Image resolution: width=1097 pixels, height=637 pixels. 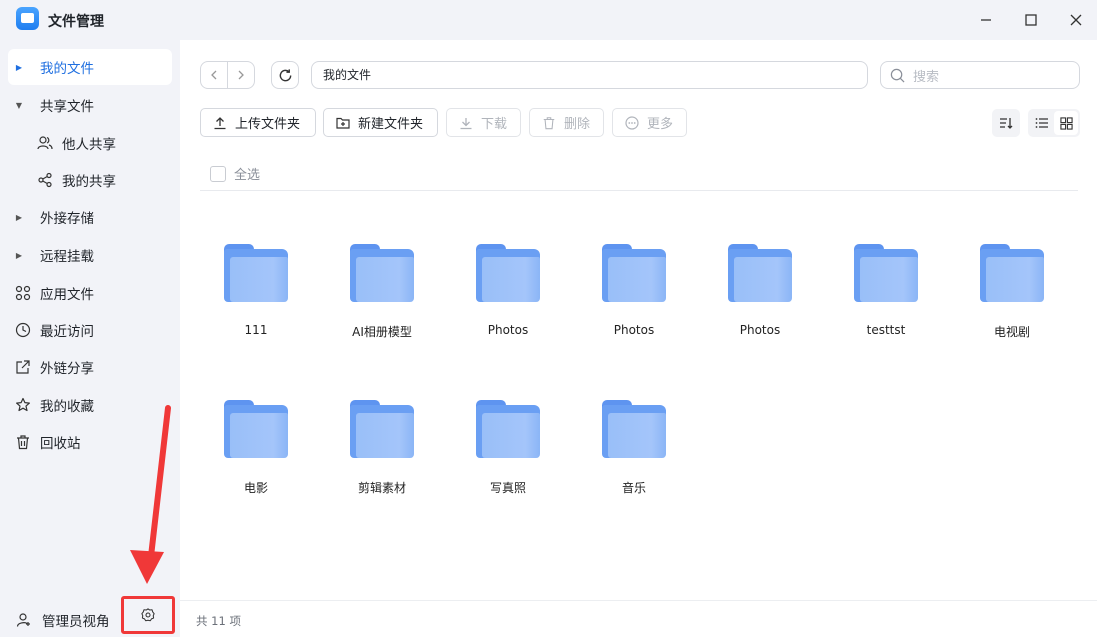 I want to click on upload-folder-button: 上传文件夹, so click(x=258, y=122).